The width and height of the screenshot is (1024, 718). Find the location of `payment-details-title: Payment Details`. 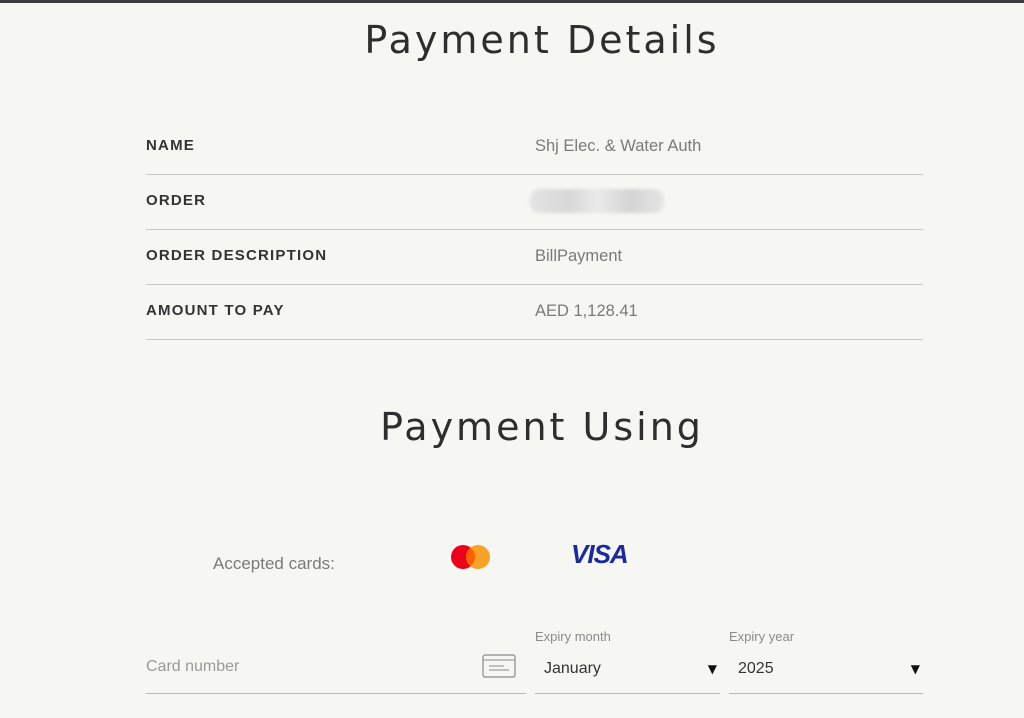

payment-details-title: Payment Details is located at coordinates (542, 40).